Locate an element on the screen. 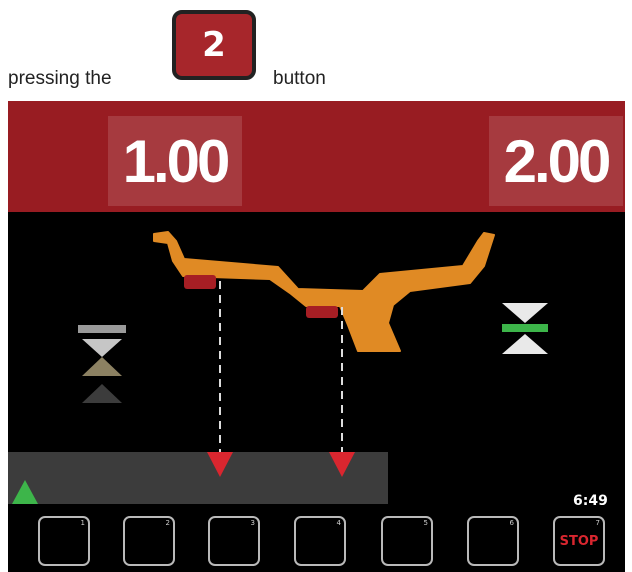  function-key-number: 3 is located at coordinates (252, 523).